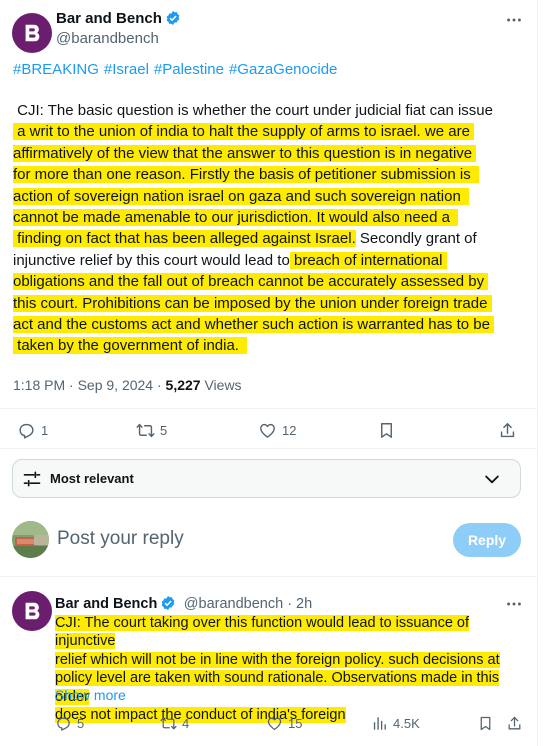 This screenshot has height=746, width=545. What do you see at coordinates (248, 604) in the screenshot?
I see `reply-author-handle: @barandbench · 2h` at bounding box center [248, 604].